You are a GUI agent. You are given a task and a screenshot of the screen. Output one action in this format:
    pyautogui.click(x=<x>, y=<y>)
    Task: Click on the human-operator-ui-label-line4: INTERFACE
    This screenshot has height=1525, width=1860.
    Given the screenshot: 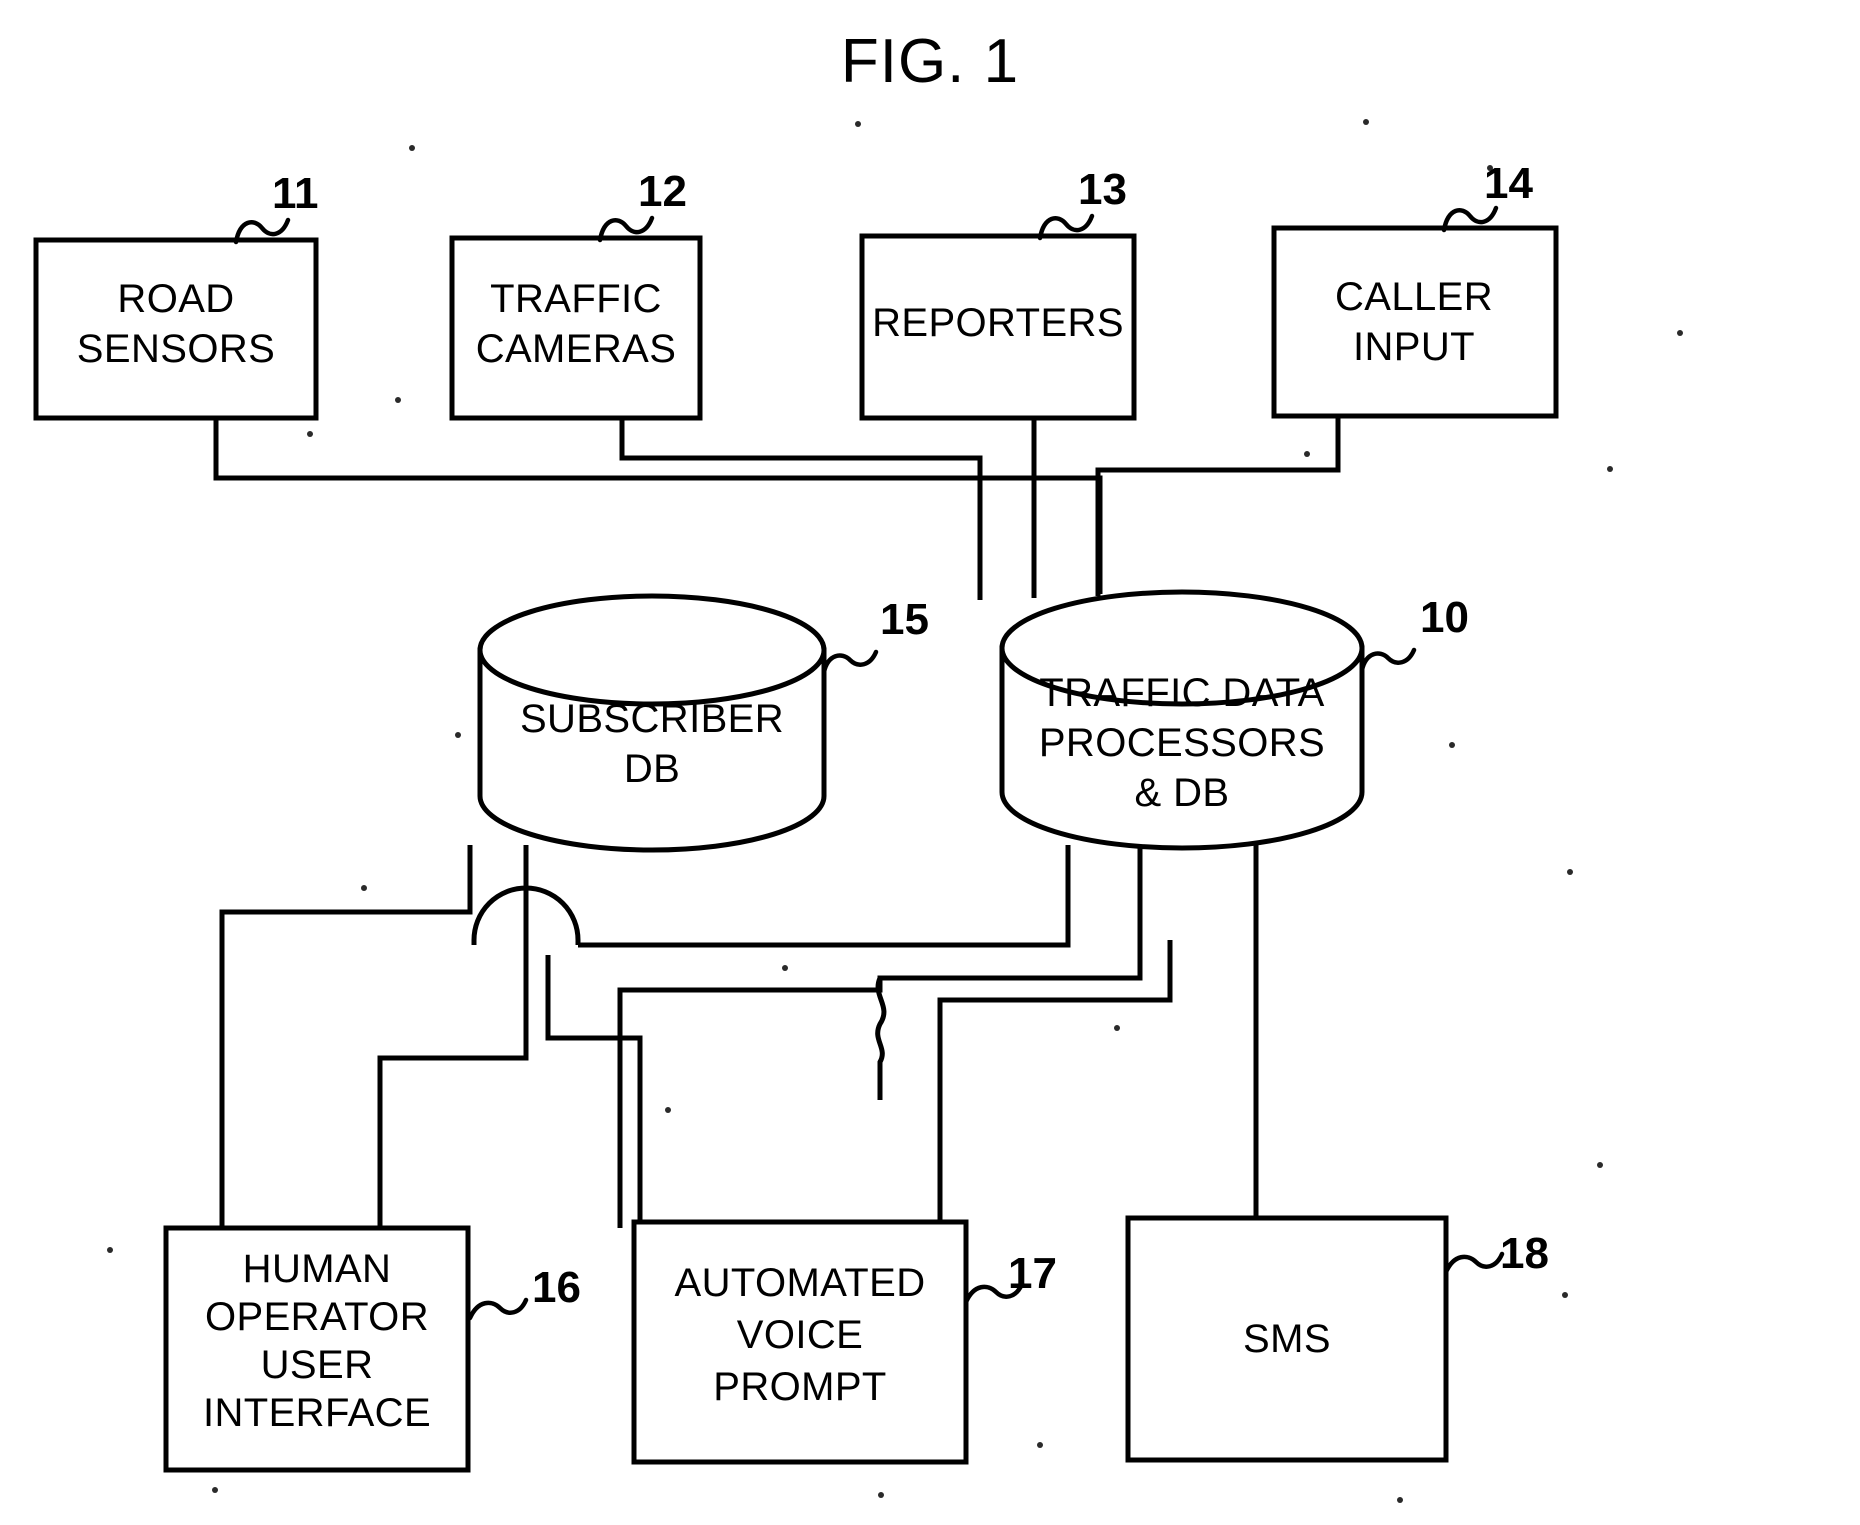 What is the action you would take?
    pyautogui.click(x=317, y=1413)
    